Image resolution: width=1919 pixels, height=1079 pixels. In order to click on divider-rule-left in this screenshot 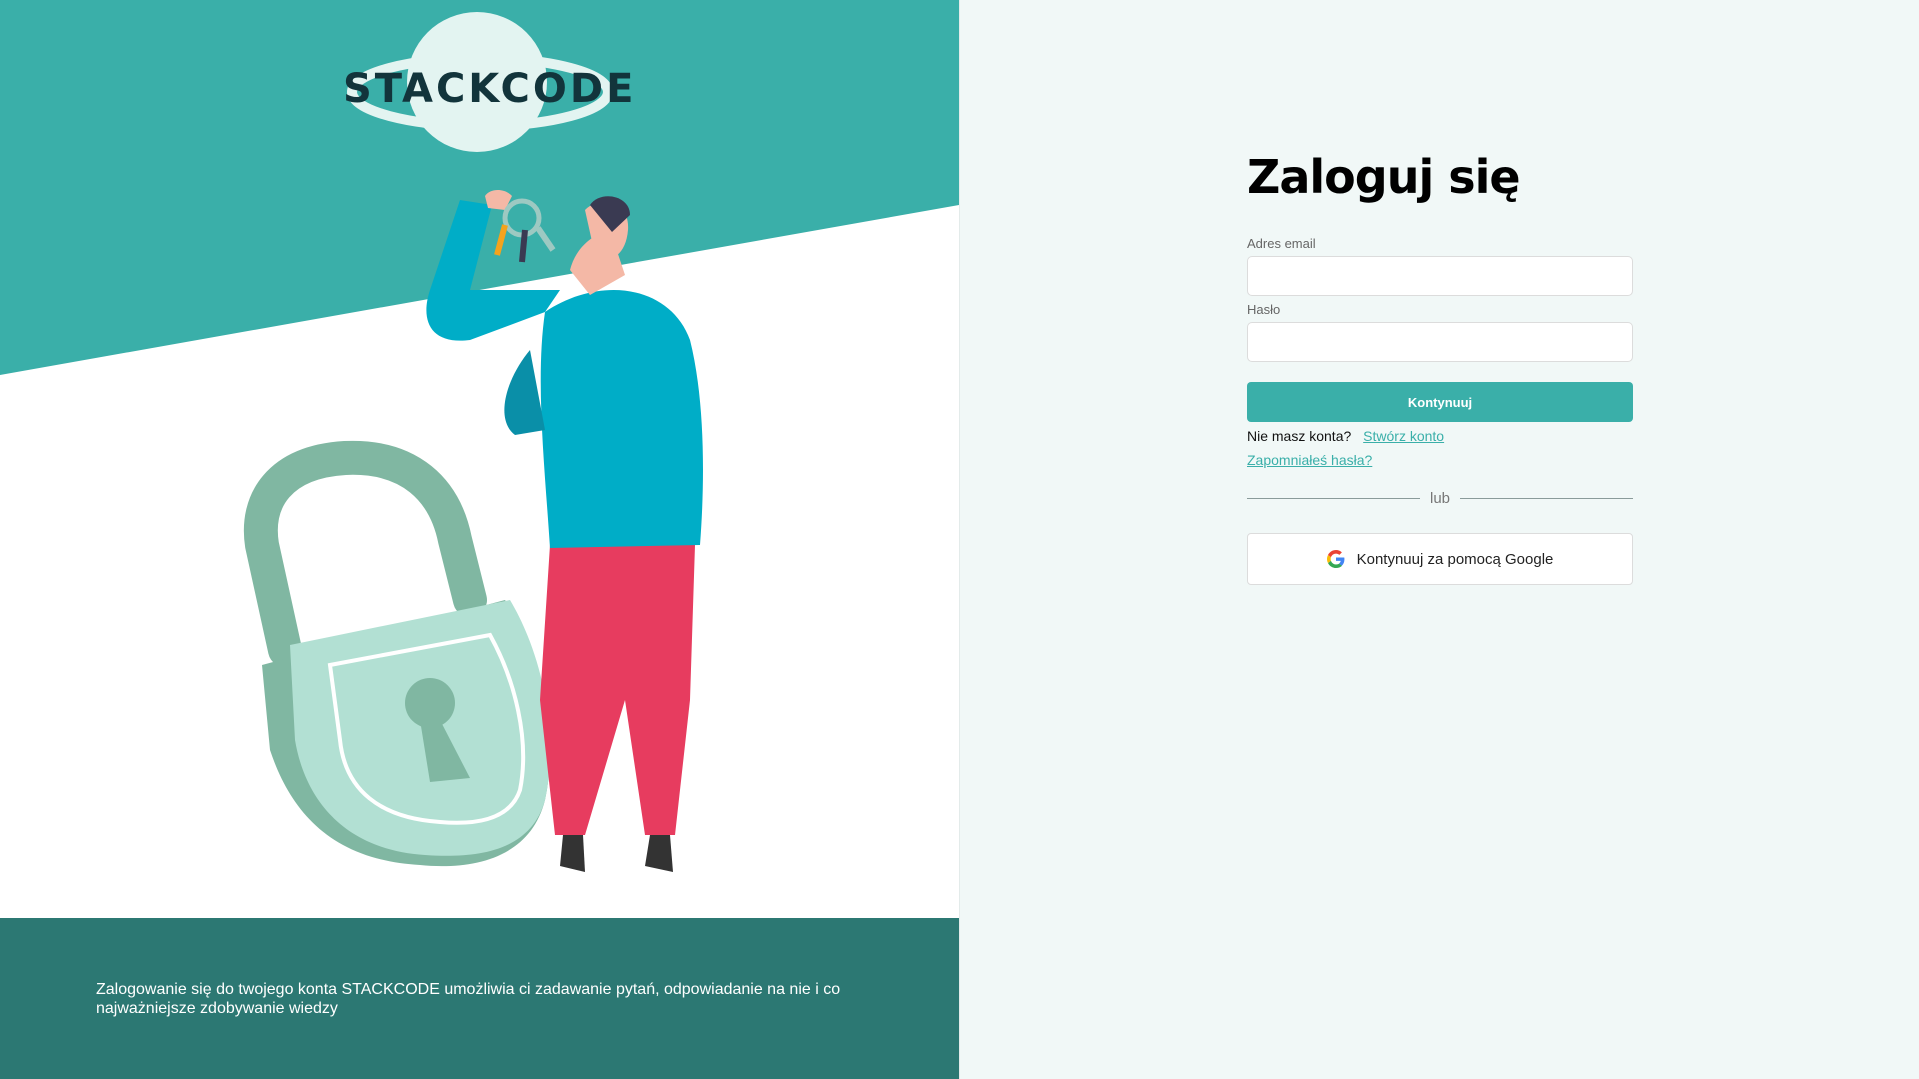, I will do `click(1333, 498)`.